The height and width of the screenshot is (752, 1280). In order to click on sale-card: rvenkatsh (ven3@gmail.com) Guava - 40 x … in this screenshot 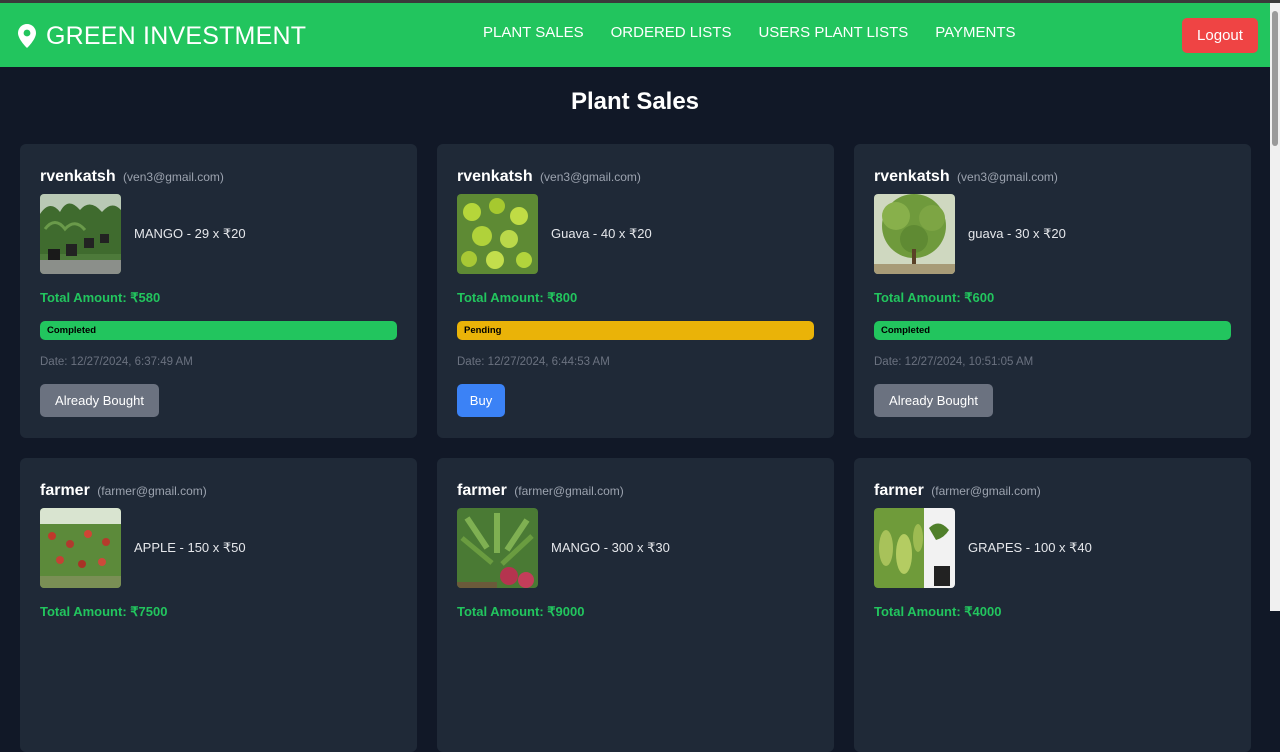, I will do `click(635, 291)`.